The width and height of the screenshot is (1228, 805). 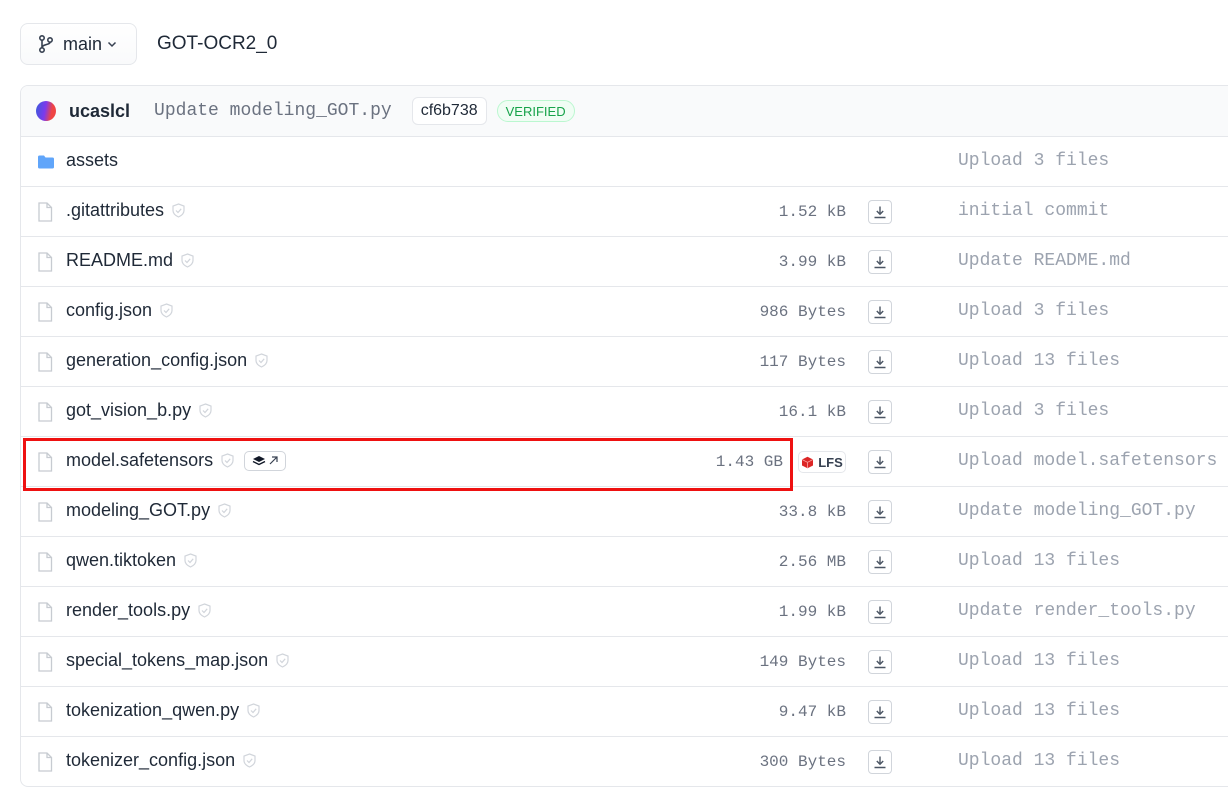 I want to click on lfs-badge: LFS, so click(x=822, y=462).